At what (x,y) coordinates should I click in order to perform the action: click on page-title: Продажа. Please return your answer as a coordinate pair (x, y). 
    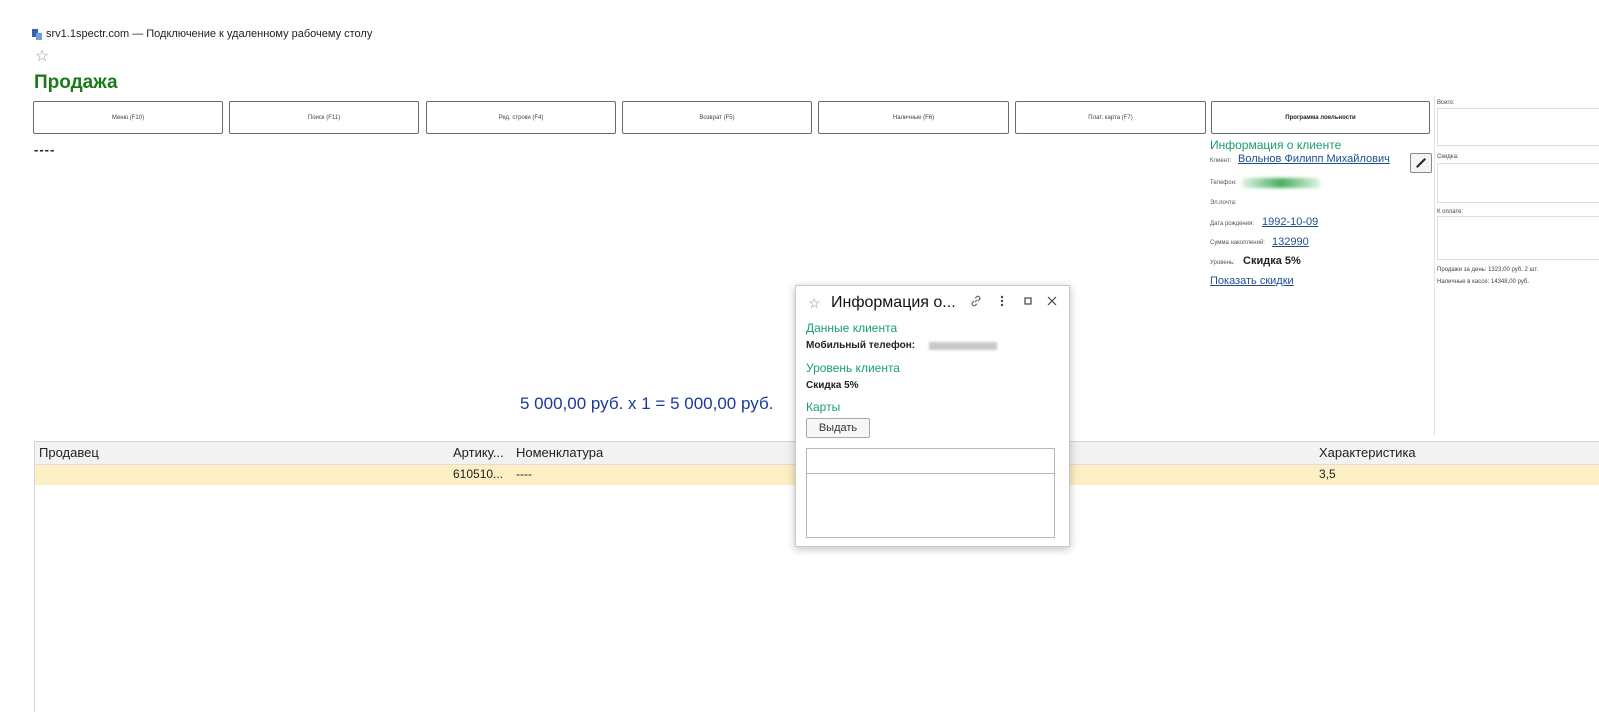
    Looking at the image, I should click on (76, 82).